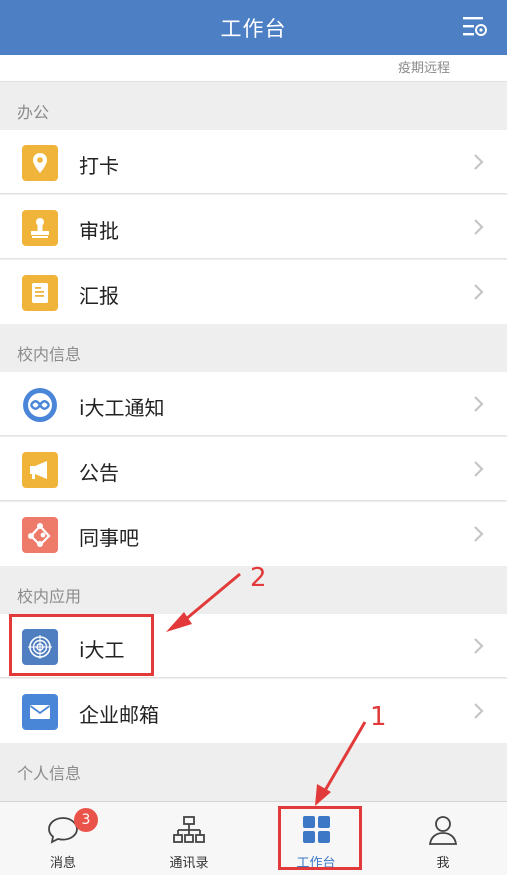 Image resolution: width=507 pixels, height=875 pixels. Describe the element at coordinates (99, 166) in the screenshot. I see `list-item-label: 打卡` at that location.